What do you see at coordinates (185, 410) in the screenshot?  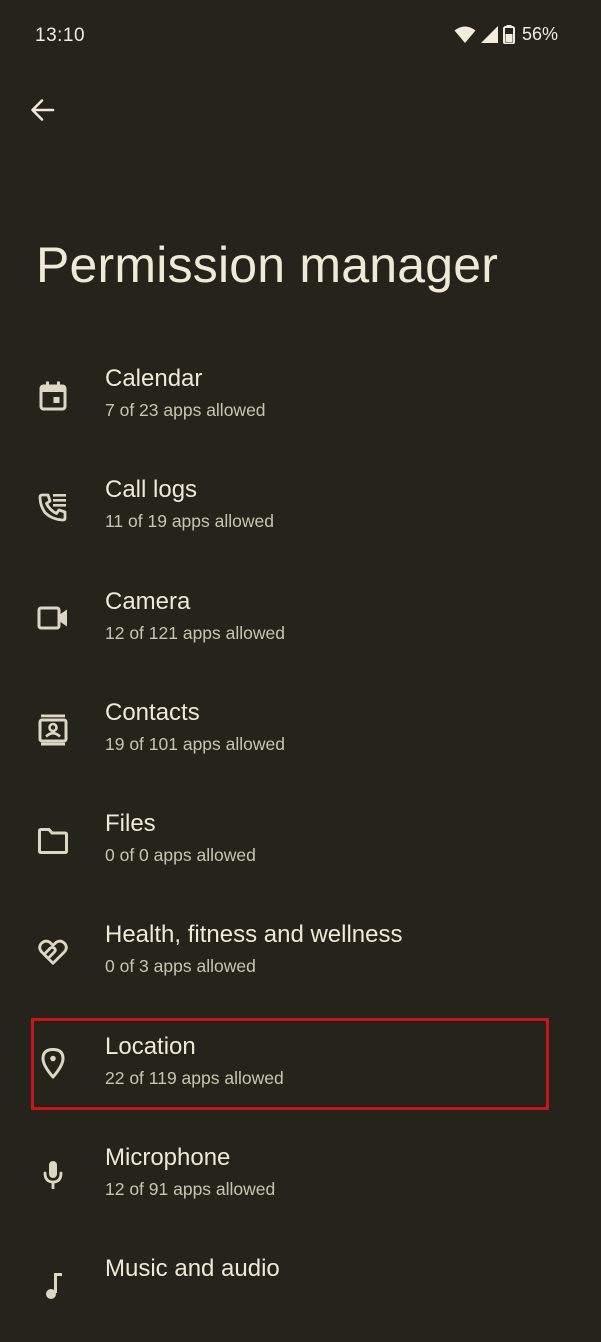 I see `permission-subtitle: 7 of 23 apps allowed` at bounding box center [185, 410].